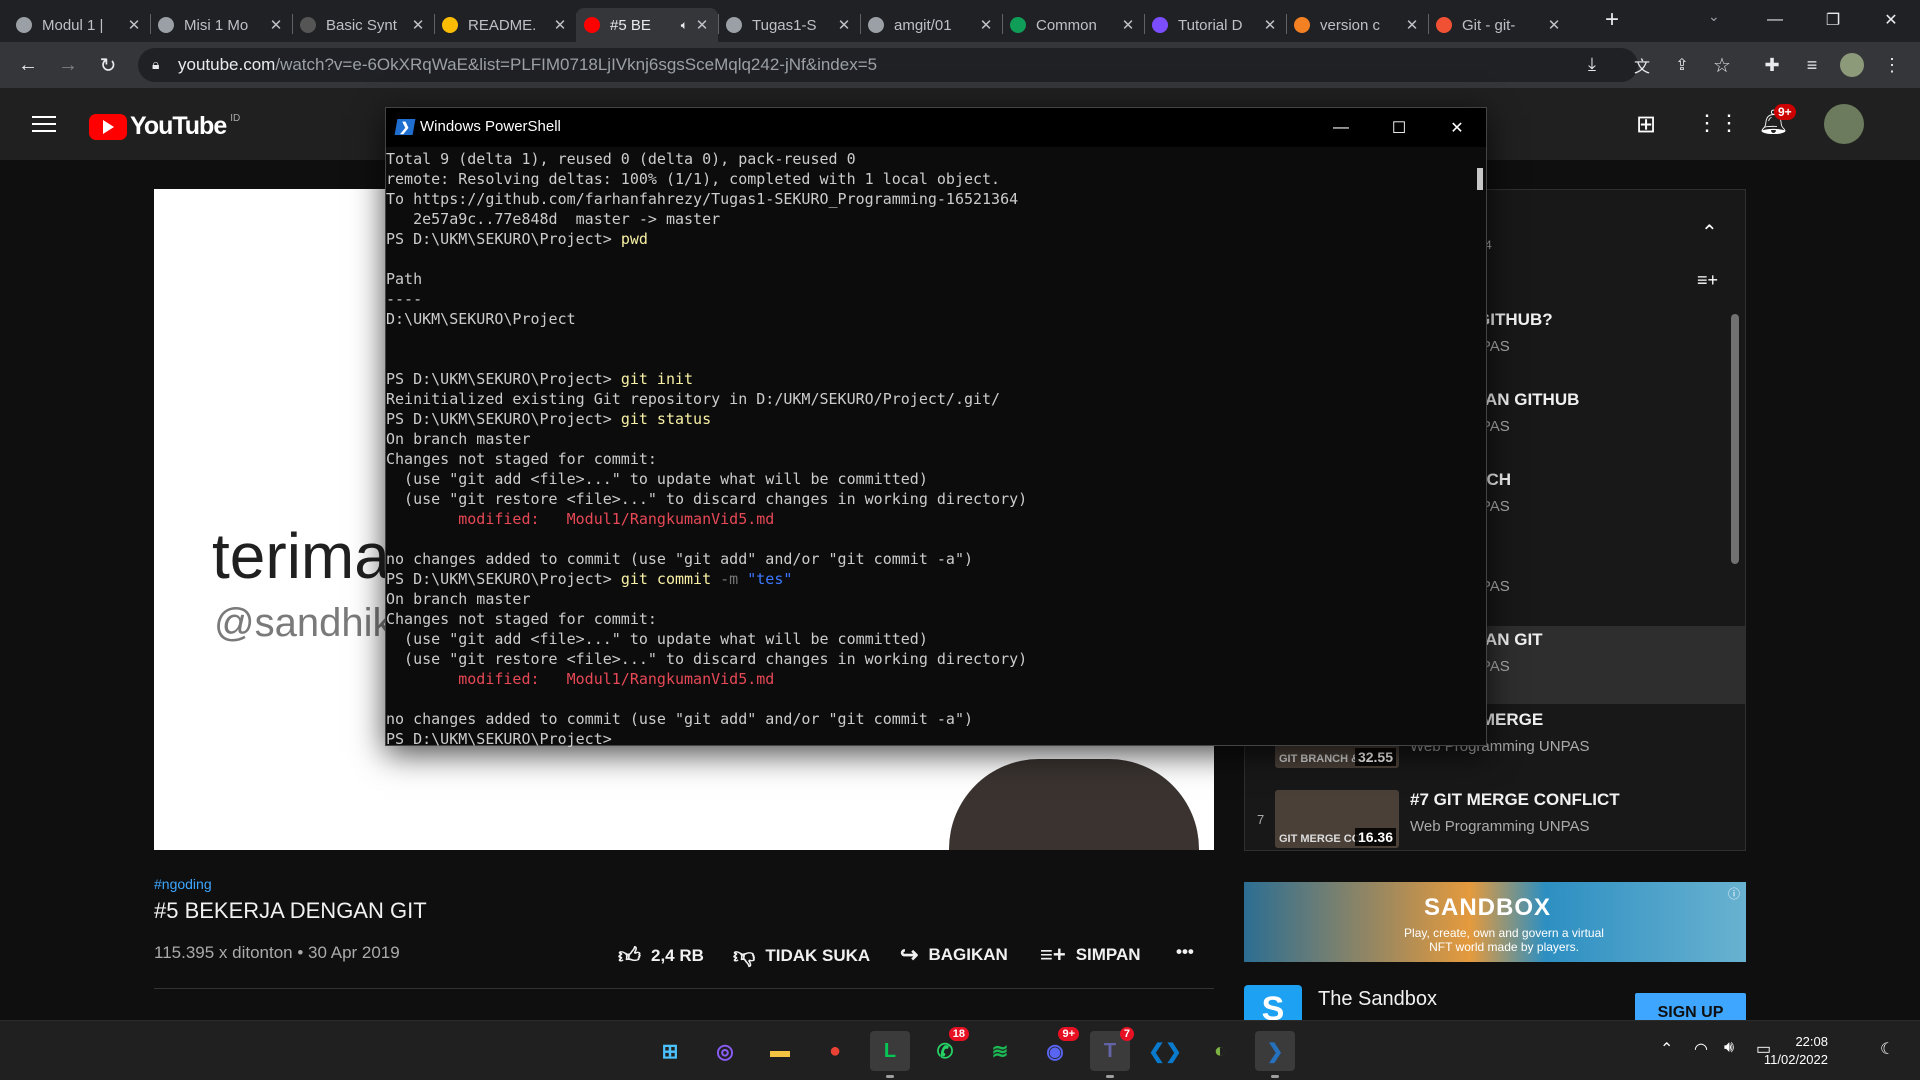 This screenshot has height=1080, width=1920. I want to click on profile-avatar, so click(1852, 65).